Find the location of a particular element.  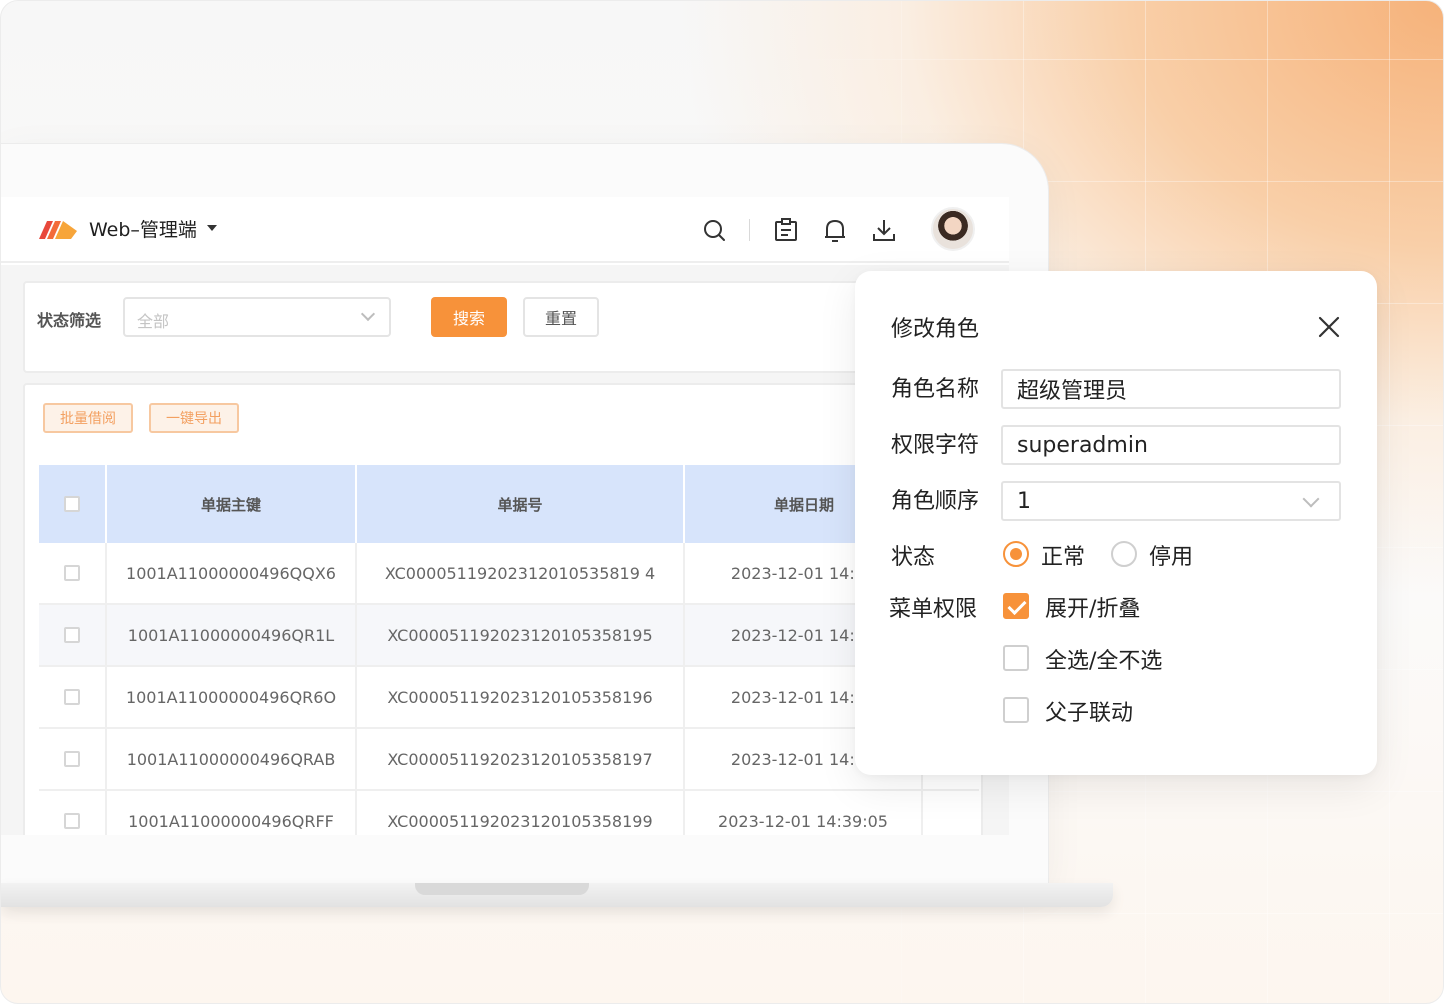

reset-button: 重置 is located at coordinates (561, 317).